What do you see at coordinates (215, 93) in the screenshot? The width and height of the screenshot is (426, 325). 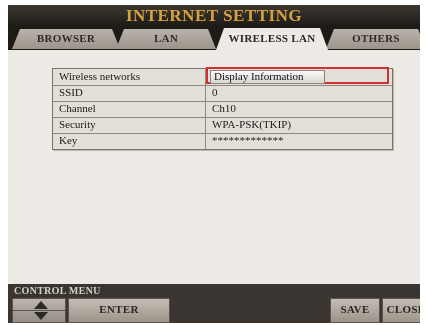 I see `ssid-value: 0` at bounding box center [215, 93].